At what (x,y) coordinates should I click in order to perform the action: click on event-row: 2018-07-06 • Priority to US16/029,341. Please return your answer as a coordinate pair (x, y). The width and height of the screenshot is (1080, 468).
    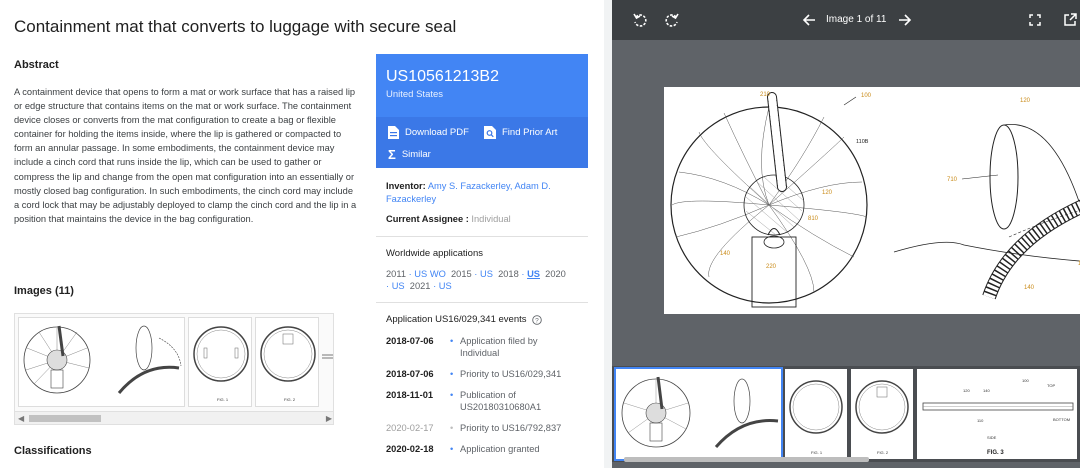
    Looking at the image, I should click on (482, 374).